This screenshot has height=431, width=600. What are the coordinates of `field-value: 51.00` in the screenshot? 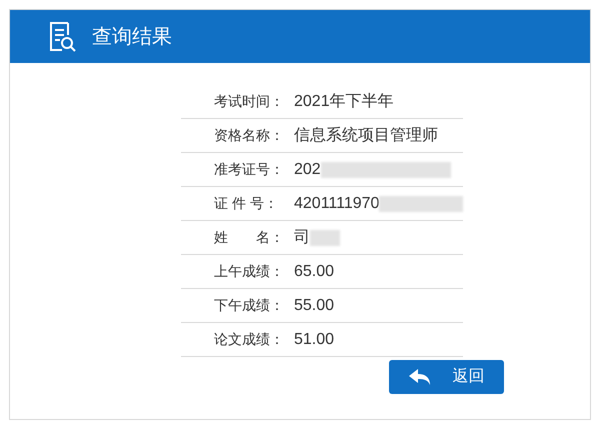 It's located at (314, 340).